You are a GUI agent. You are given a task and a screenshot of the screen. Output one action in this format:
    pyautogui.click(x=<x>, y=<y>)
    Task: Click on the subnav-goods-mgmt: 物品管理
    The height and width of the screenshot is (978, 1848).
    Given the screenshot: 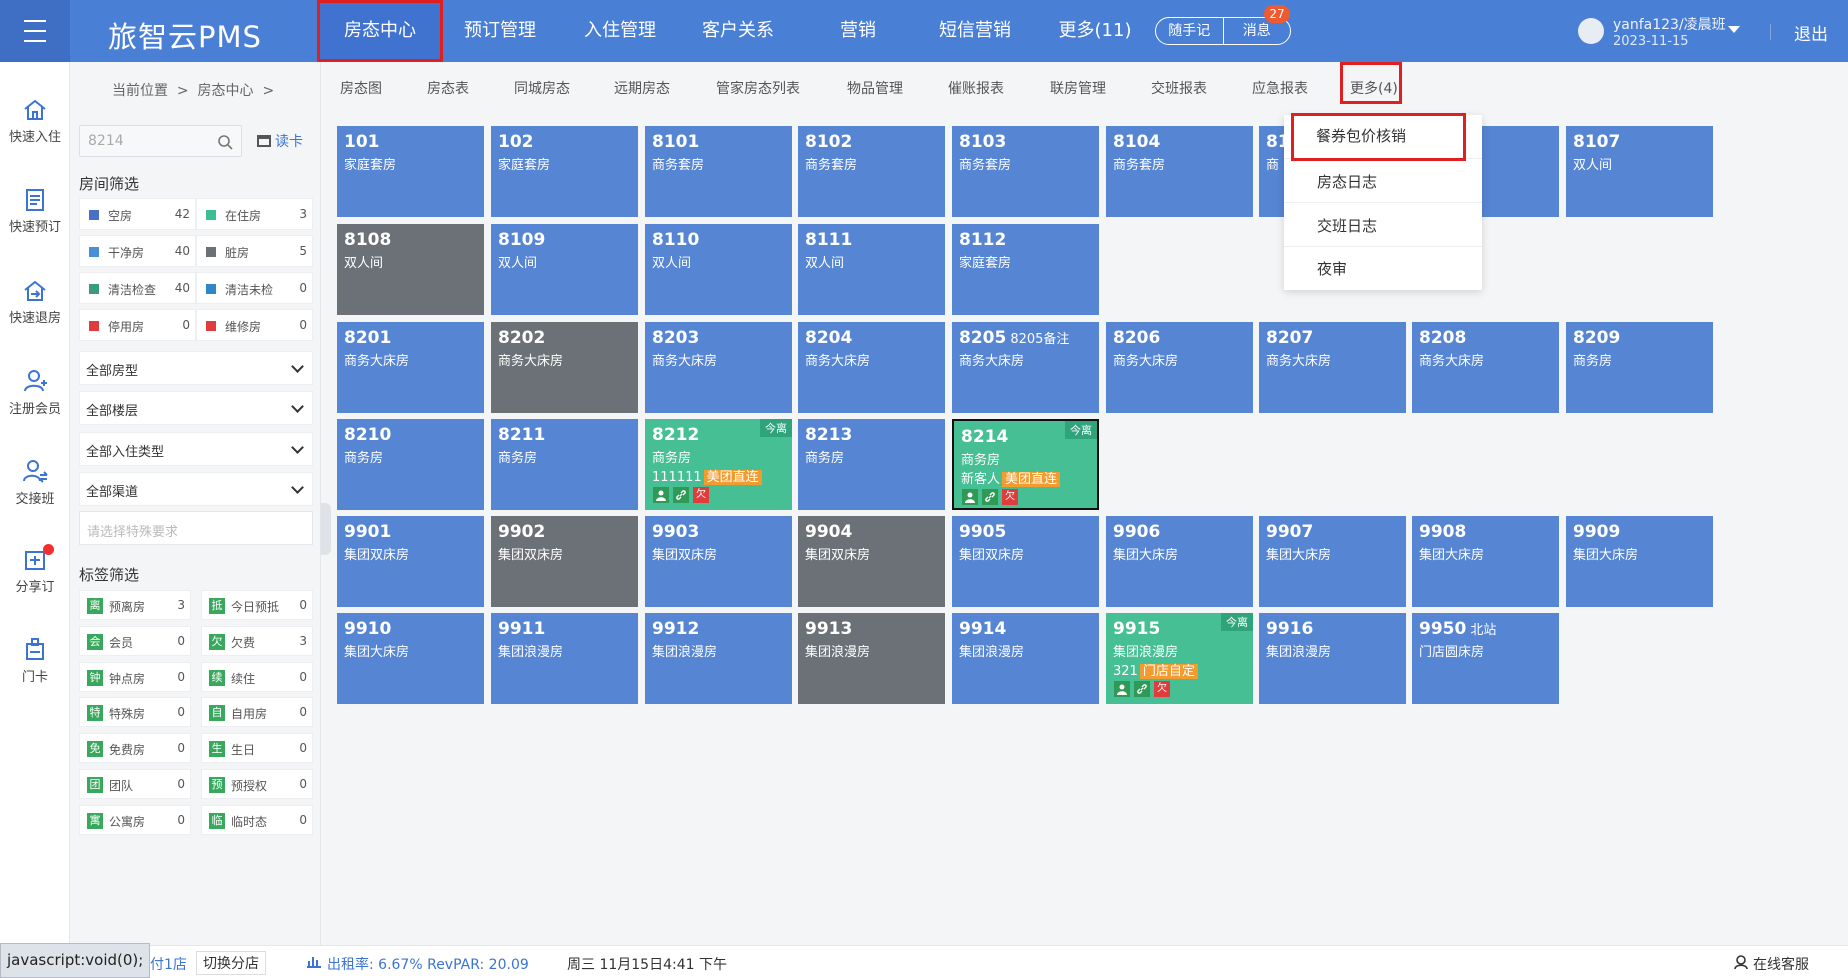 What is the action you would take?
    pyautogui.click(x=875, y=88)
    